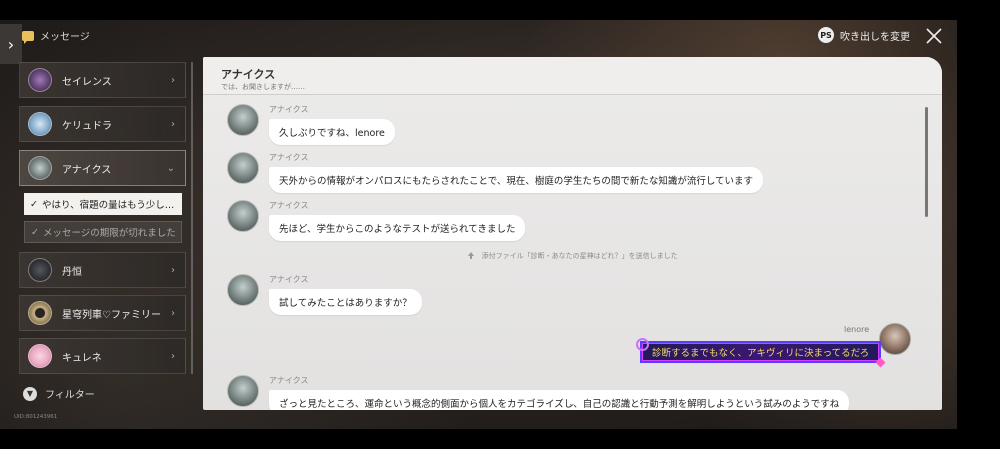 This screenshot has height=449, width=1000. I want to click on filter-label: フィルター, so click(70, 395).